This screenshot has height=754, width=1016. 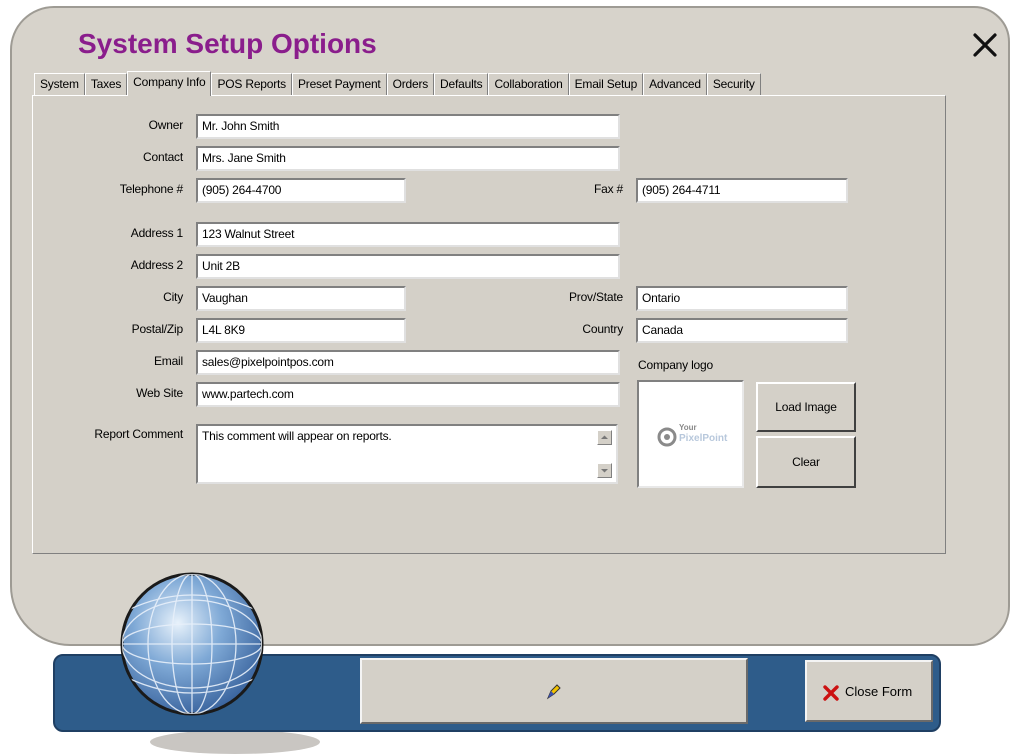 I want to click on report-comment-label: Report Comment, so click(x=138, y=434).